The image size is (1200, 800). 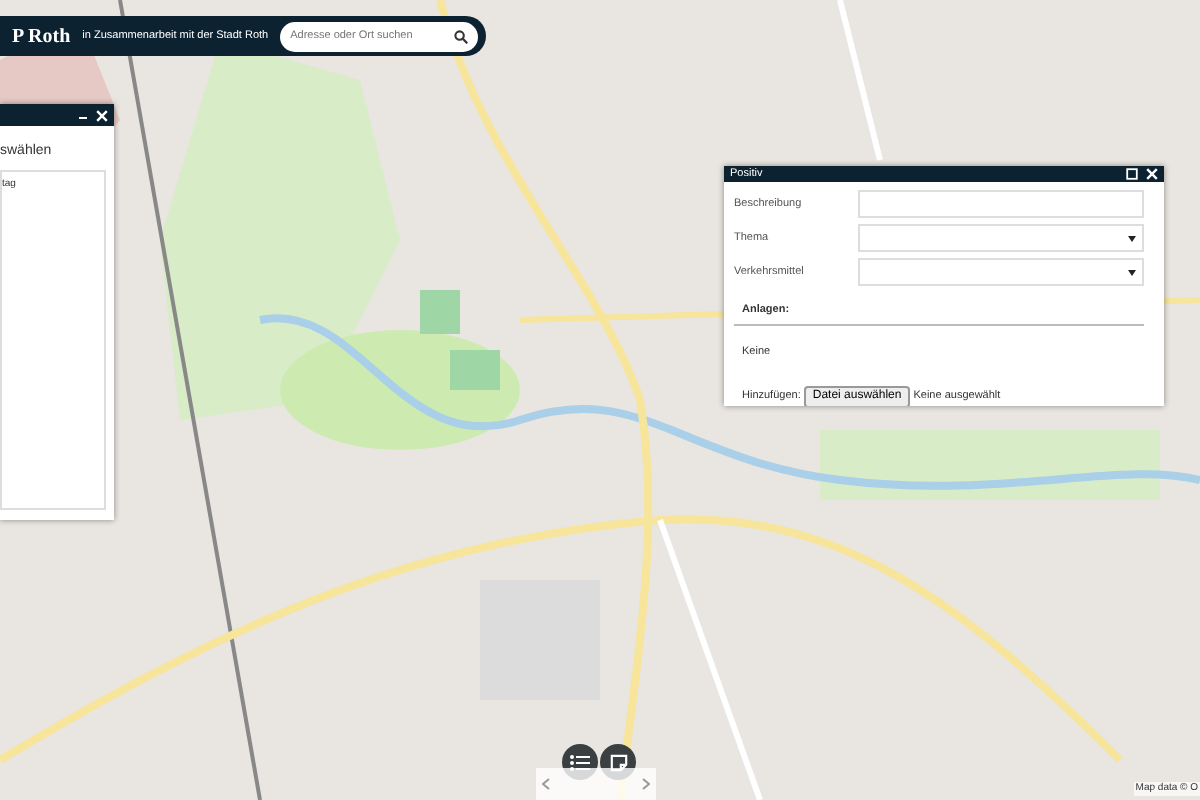 I want to click on input-field, so click(x=1001, y=204).